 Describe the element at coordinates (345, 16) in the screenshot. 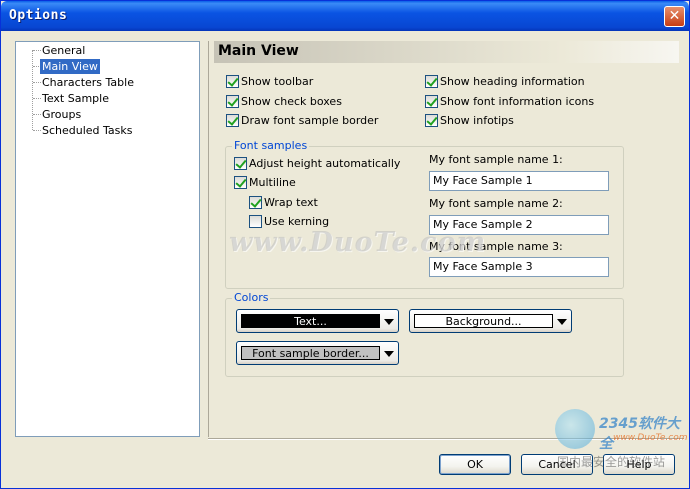

I see `title-bar: Options ✕` at that location.